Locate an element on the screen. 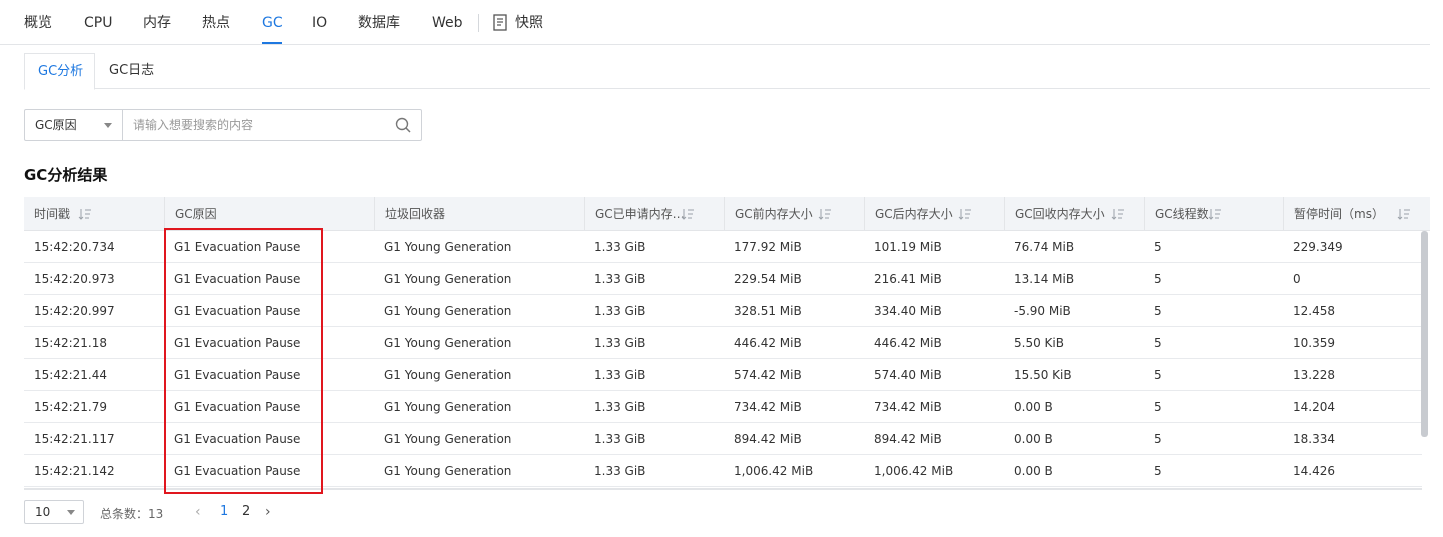  col-pause-time-cell: 18.334 is located at coordinates (1314, 439).